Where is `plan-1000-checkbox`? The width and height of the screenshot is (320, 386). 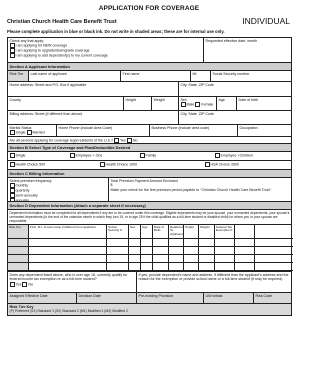
plan-1000-checkbox is located at coordinates (102, 164).